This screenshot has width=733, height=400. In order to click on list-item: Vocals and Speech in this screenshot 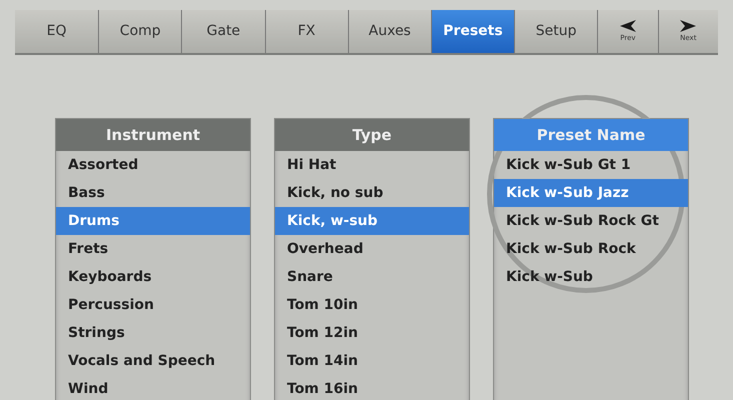, I will do `click(153, 361)`.